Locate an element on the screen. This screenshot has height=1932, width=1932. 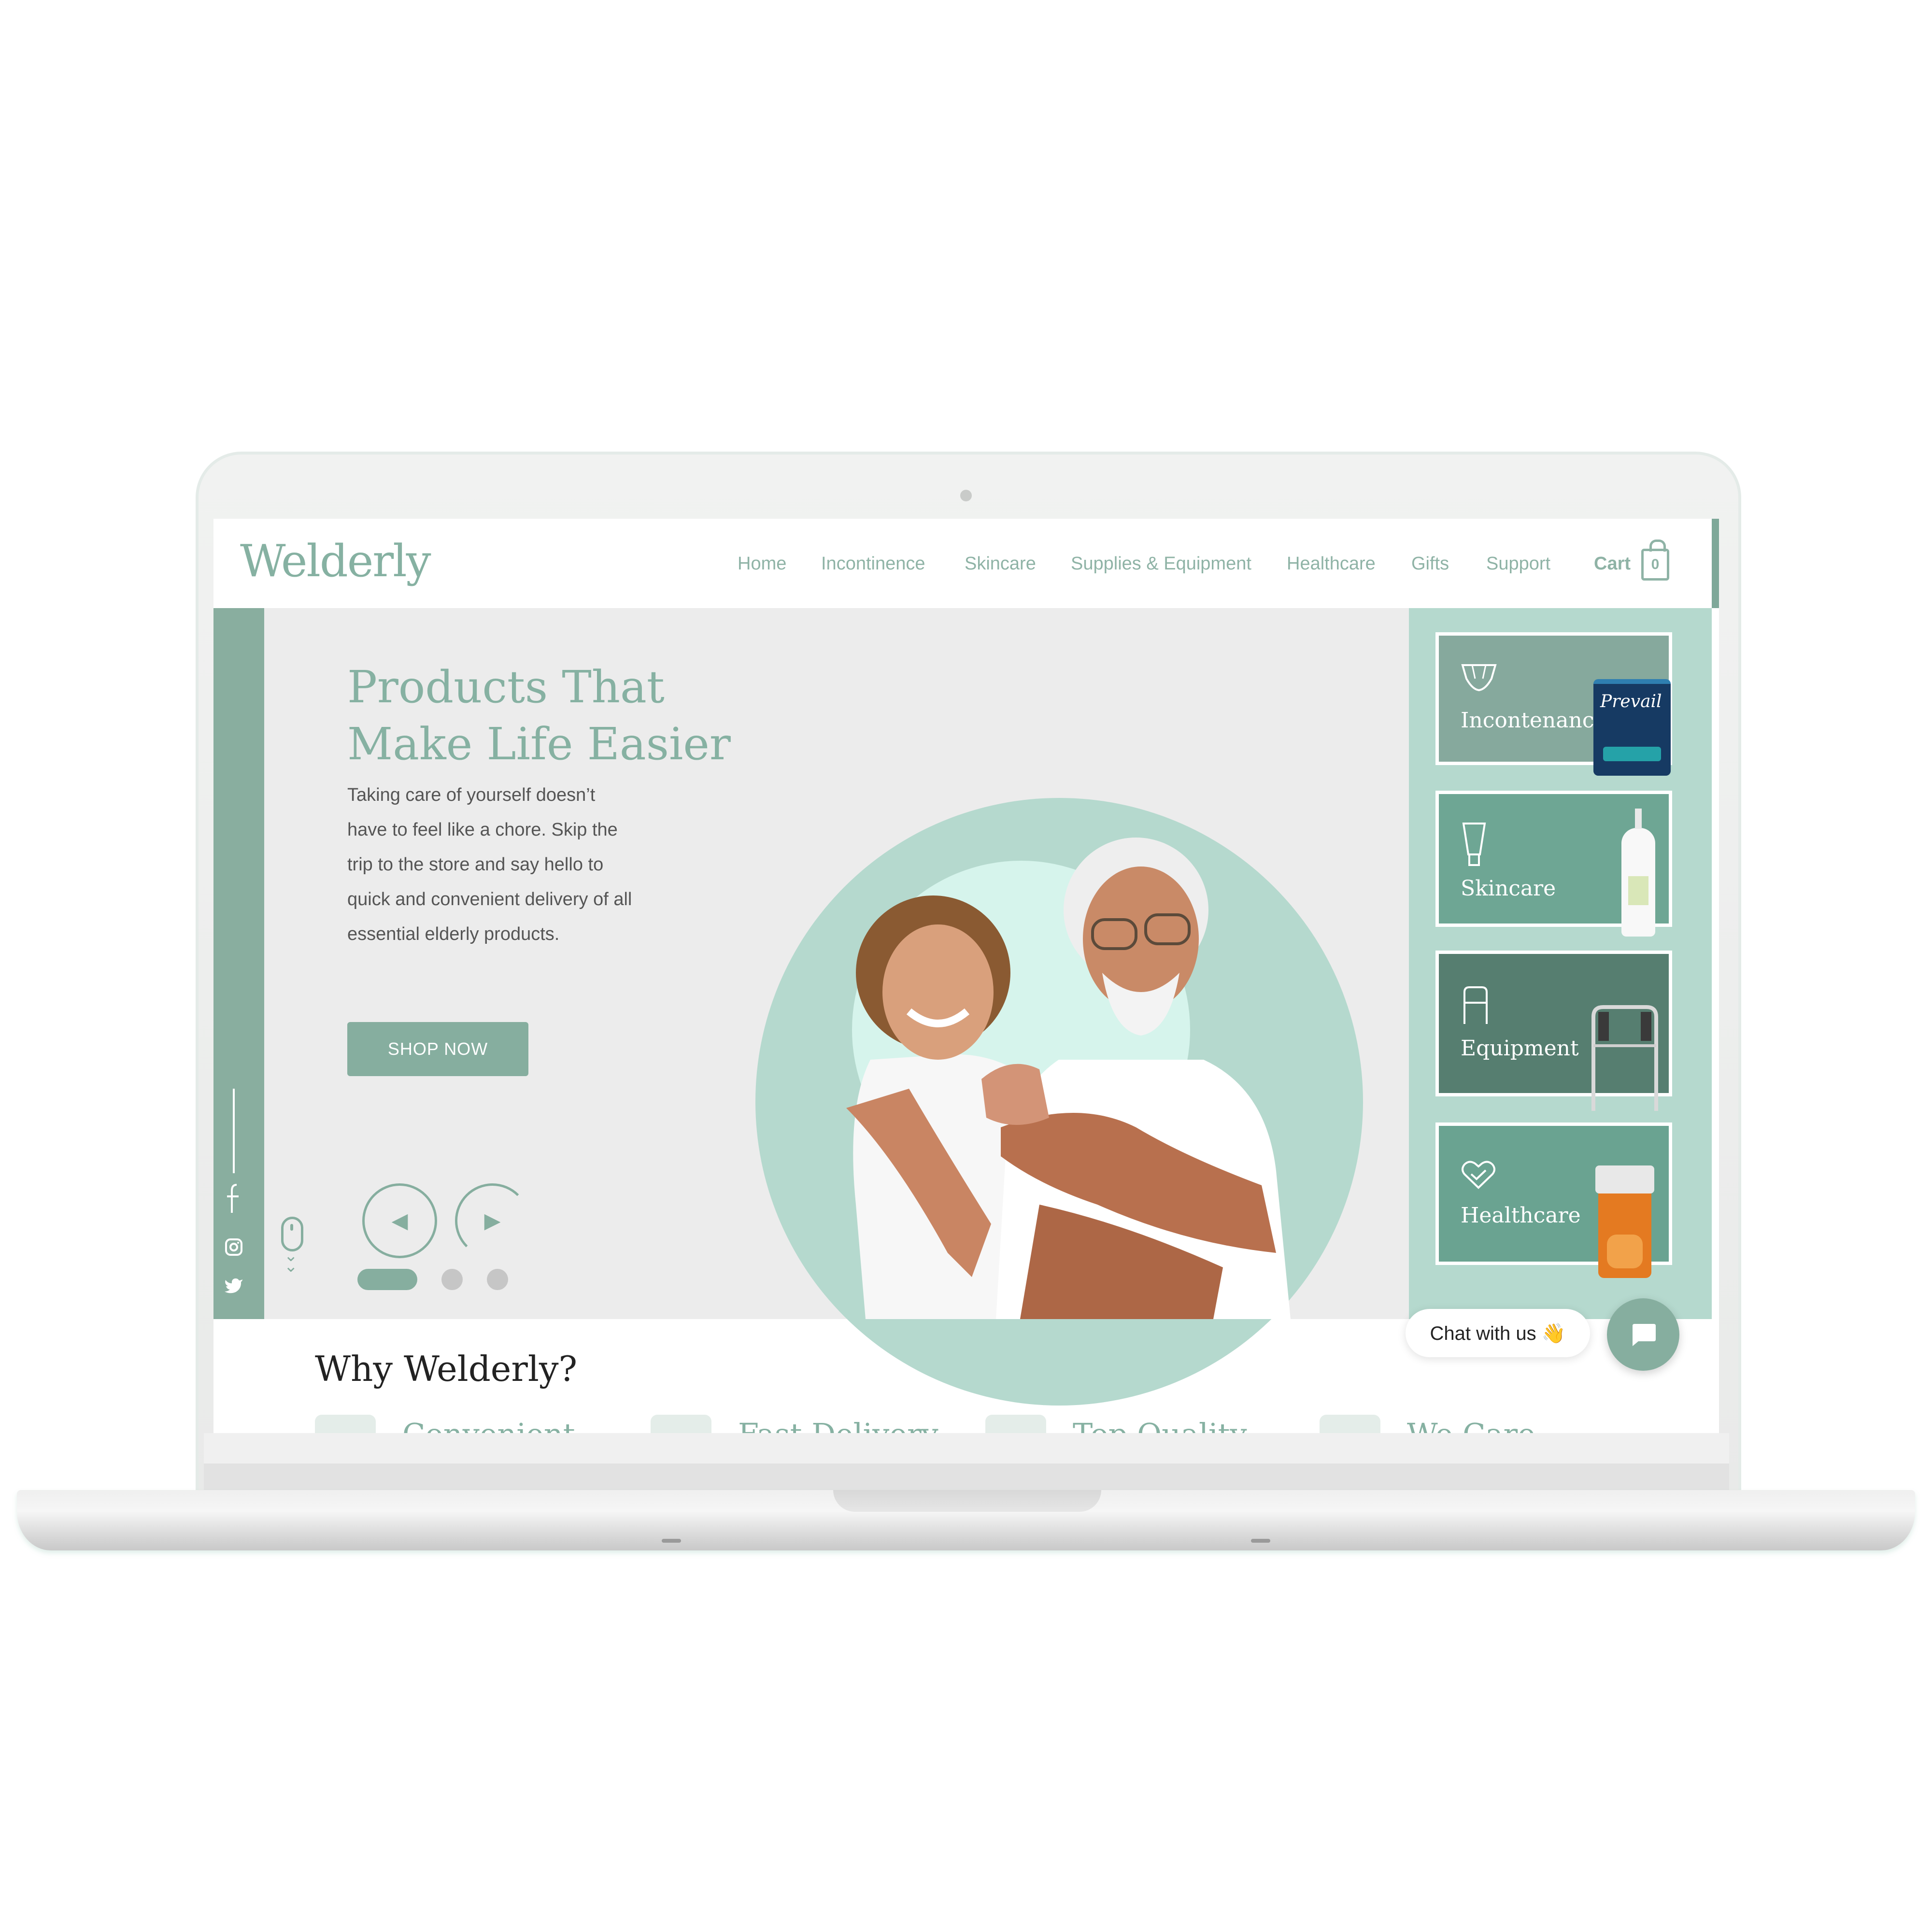
why-title: Why Welderly? is located at coordinates (446, 1369).